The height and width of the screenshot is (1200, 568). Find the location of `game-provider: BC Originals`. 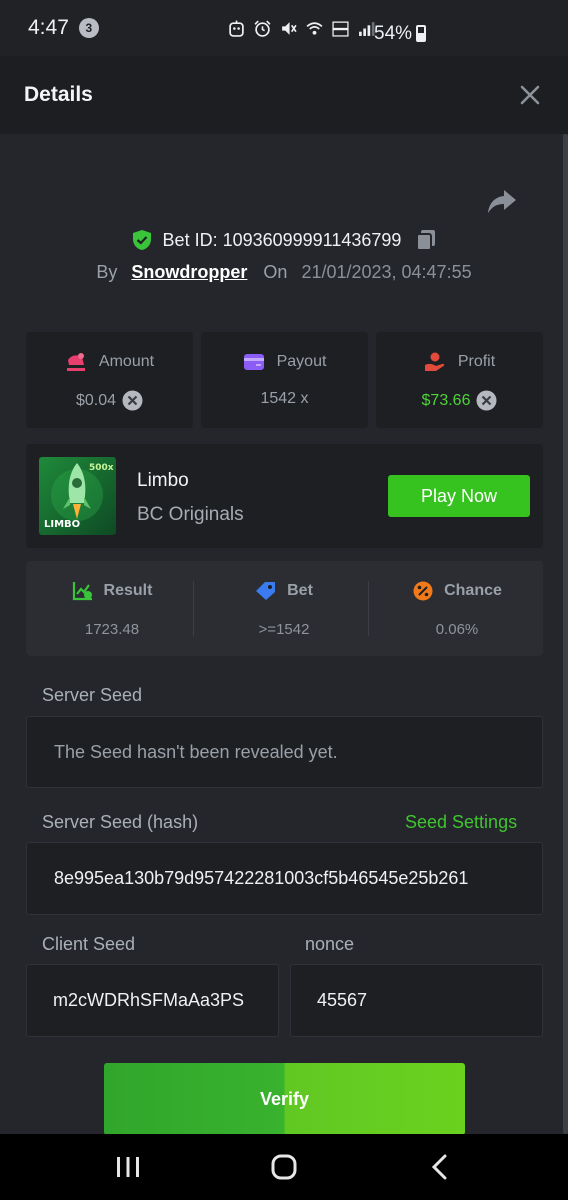

game-provider: BC Originals is located at coordinates (190, 514).